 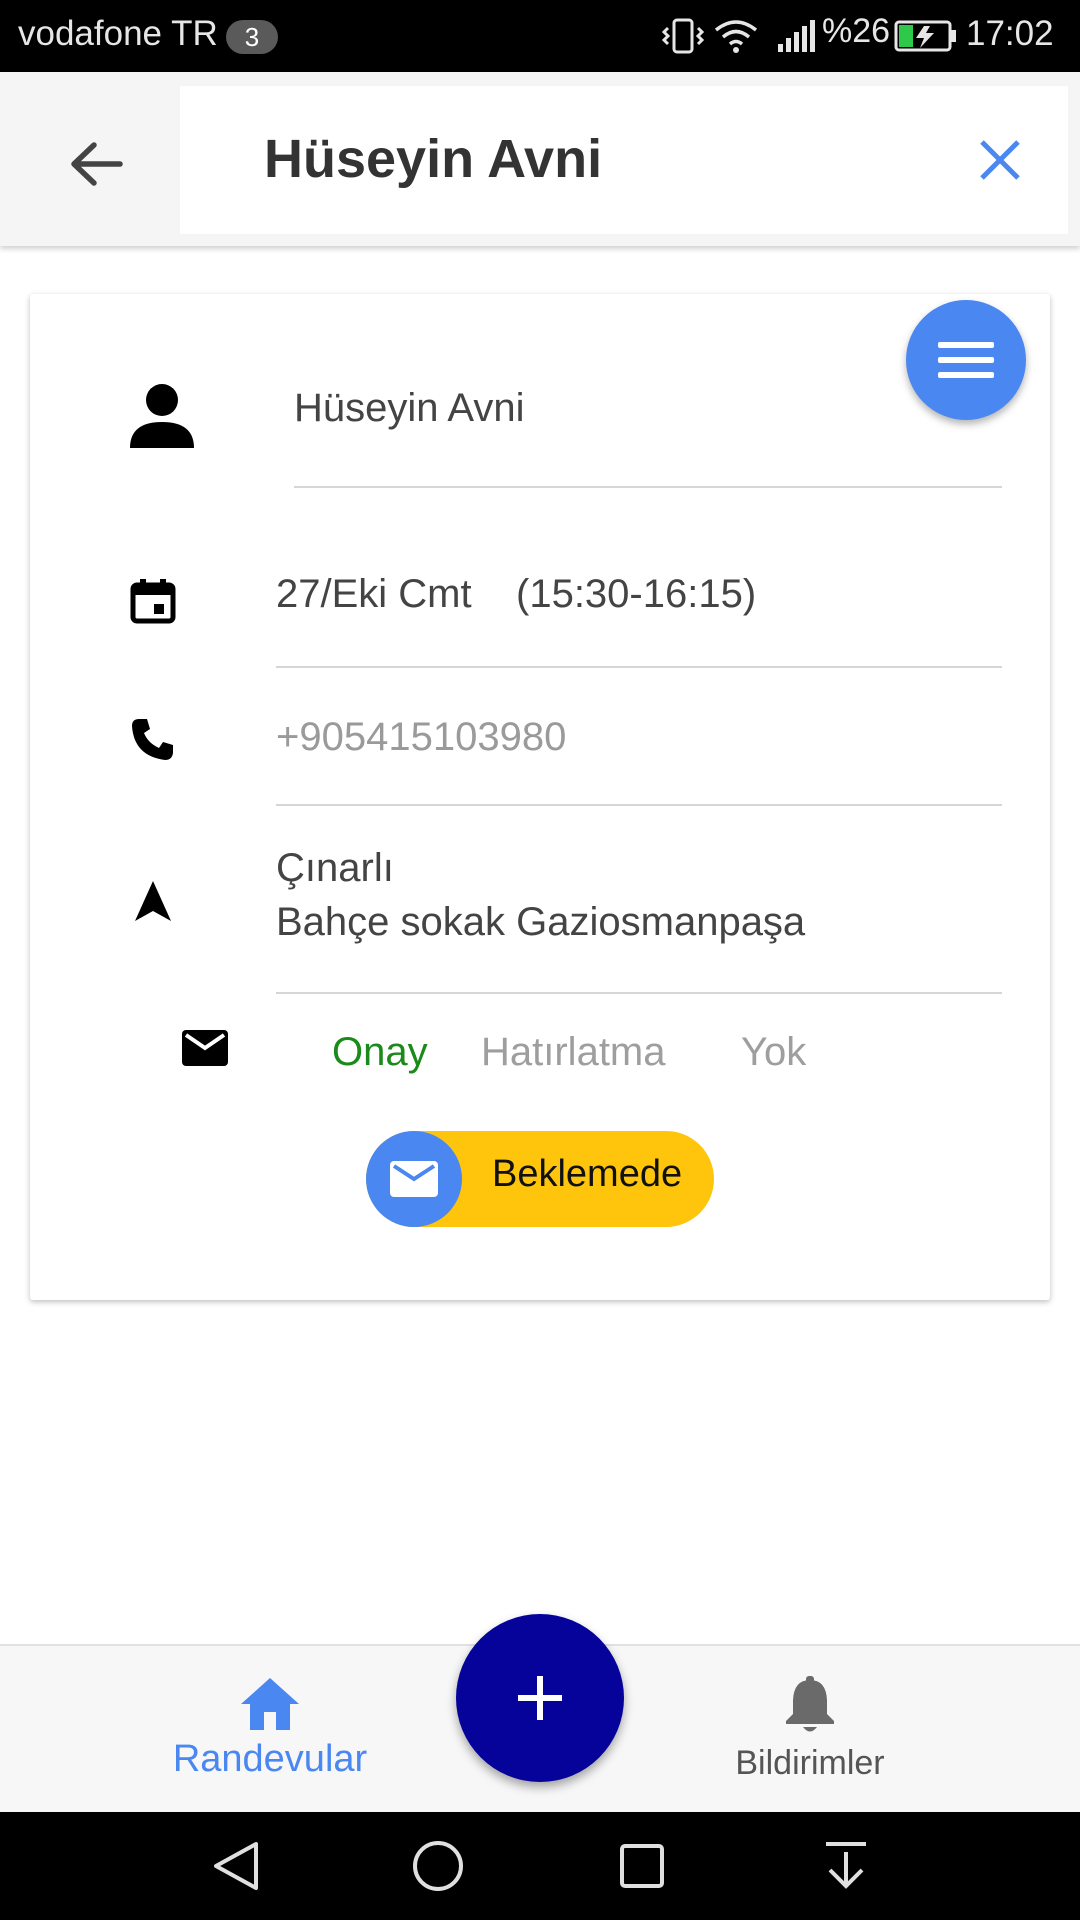 I want to click on name-field: Hüseyin Avni, so click(x=409, y=408).